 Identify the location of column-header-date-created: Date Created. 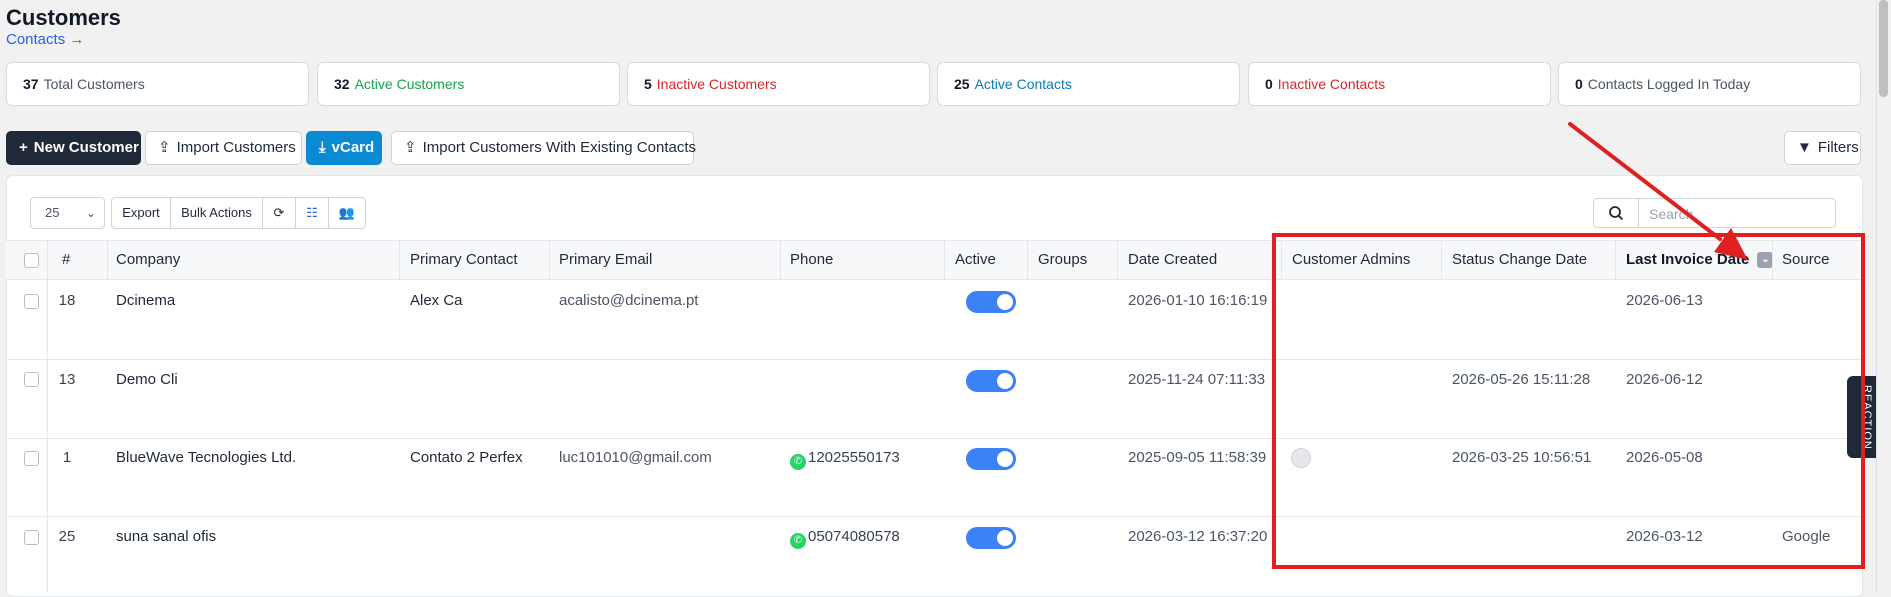
(1172, 260).